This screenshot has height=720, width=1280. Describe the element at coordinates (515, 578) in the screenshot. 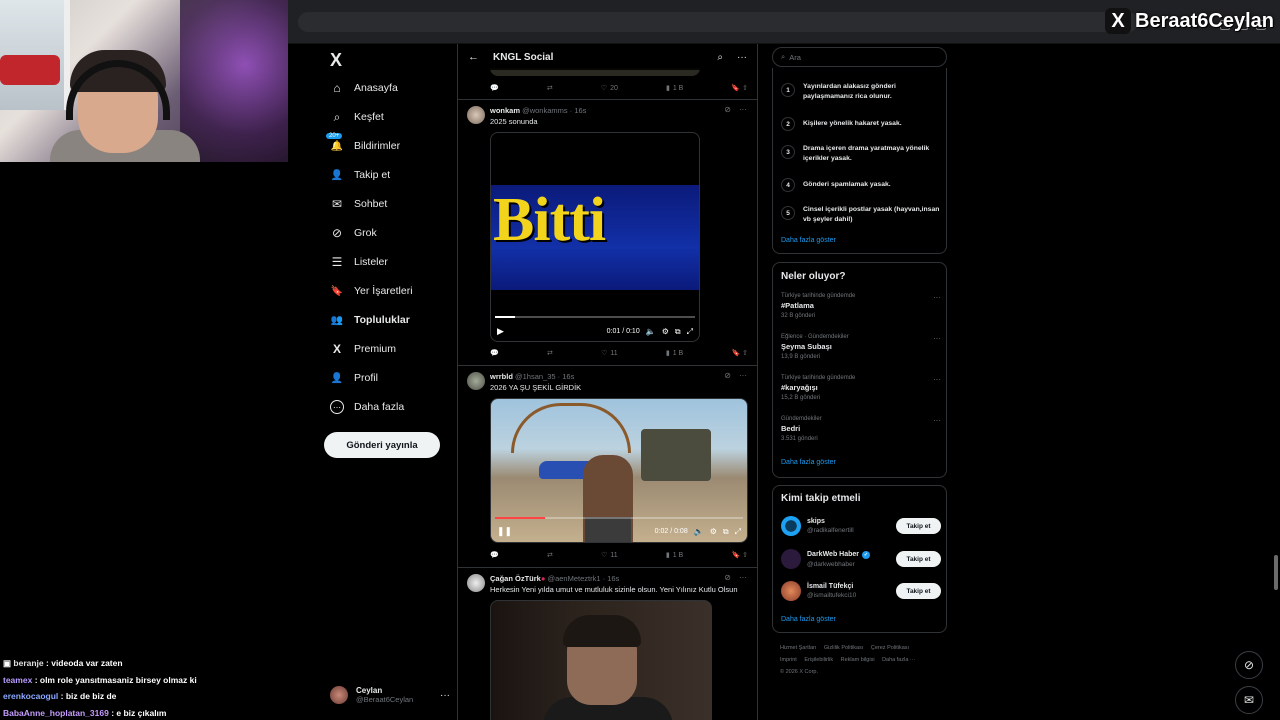

I see `tweet-author: Çağan ÖzTürk` at that location.